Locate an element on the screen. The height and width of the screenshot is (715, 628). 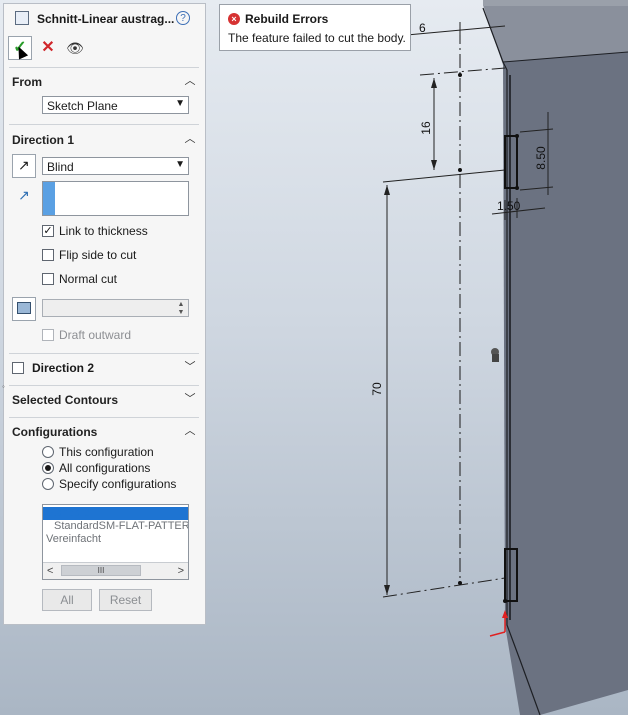
chevron-right-icon: > is located at coordinates (181, 571).